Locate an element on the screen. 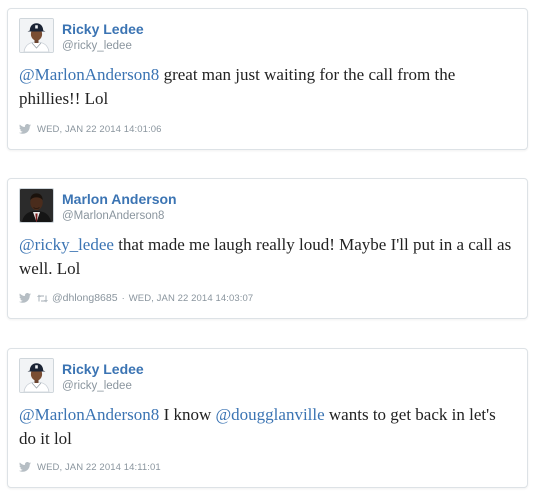 The width and height of the screenshot is (539, 496). author-handle: @MarlonAnderson8 is located at coordinates (119, 216).